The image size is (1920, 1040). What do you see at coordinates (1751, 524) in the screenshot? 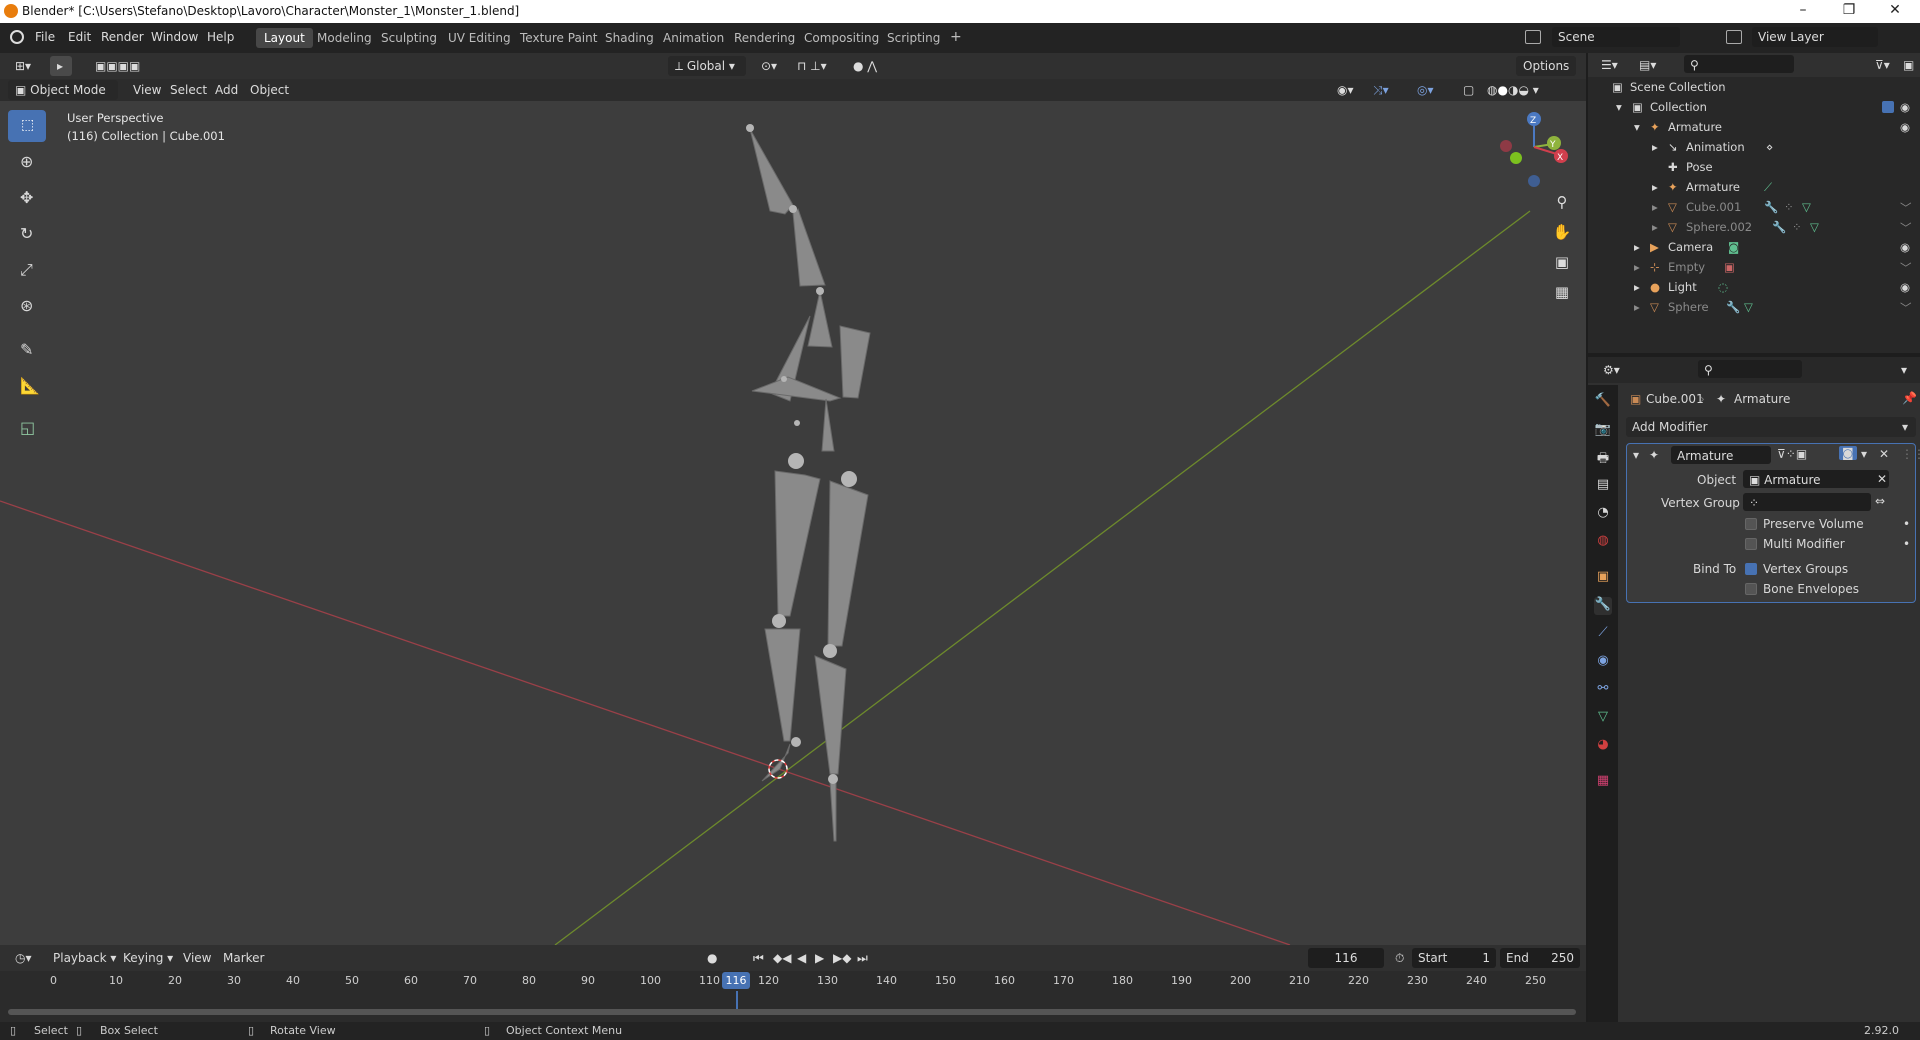
I see `preserve-volume-checkbox` at bounding box center [1751, 524].